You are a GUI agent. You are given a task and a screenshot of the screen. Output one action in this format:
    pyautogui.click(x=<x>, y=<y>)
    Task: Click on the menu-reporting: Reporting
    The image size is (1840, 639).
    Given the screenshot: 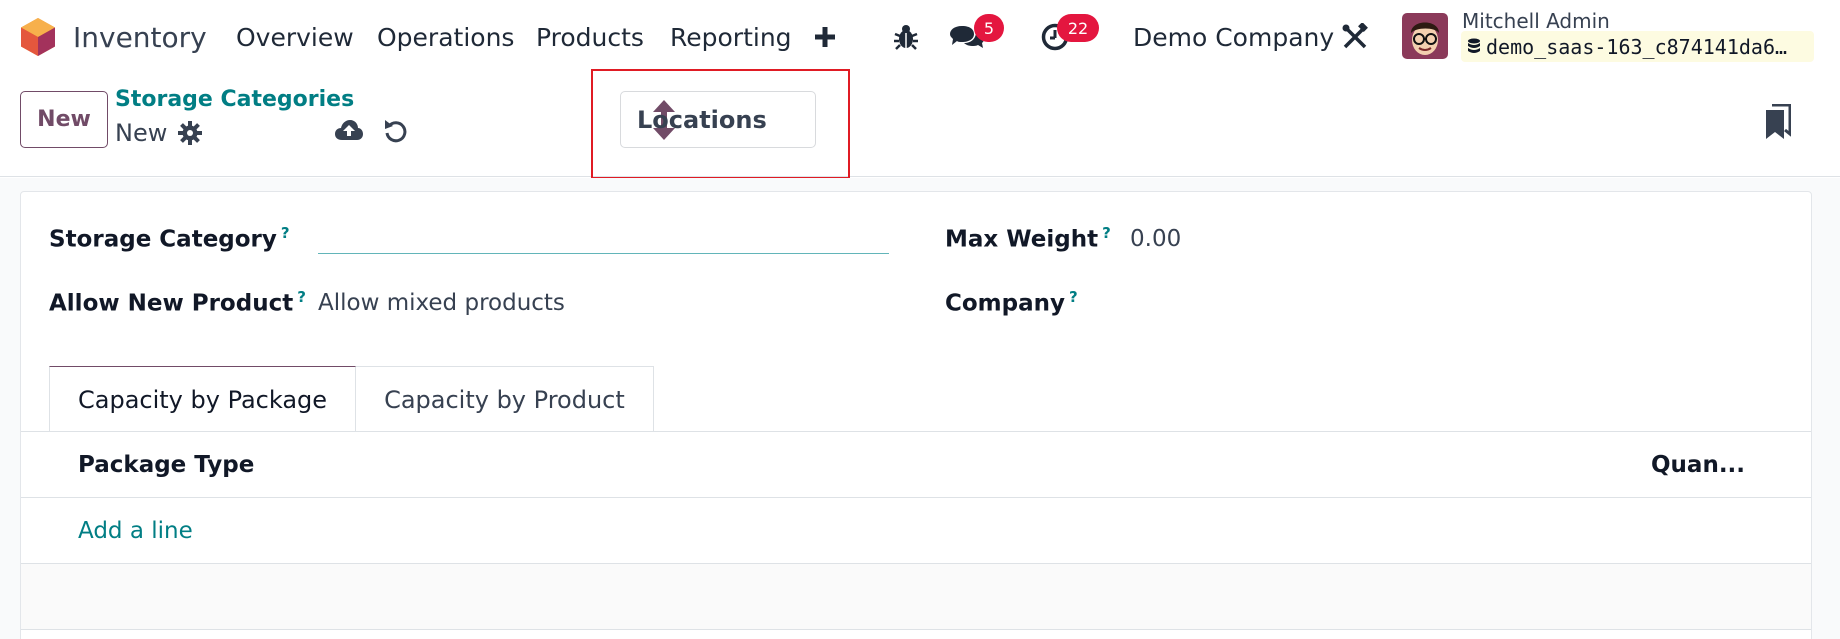 What is the action you would take?
    pyautogui.click(x=731, y=37)
    